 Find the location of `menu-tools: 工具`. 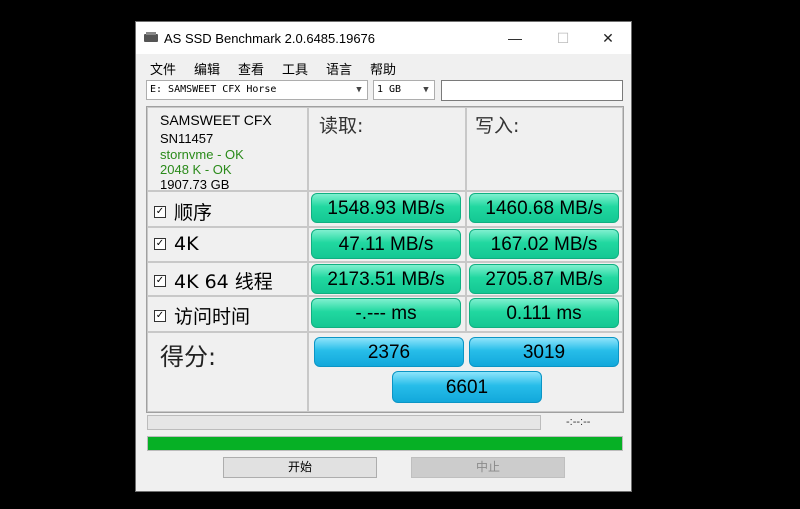

menu-tools: 工具 is located at coordinates (295, 68).